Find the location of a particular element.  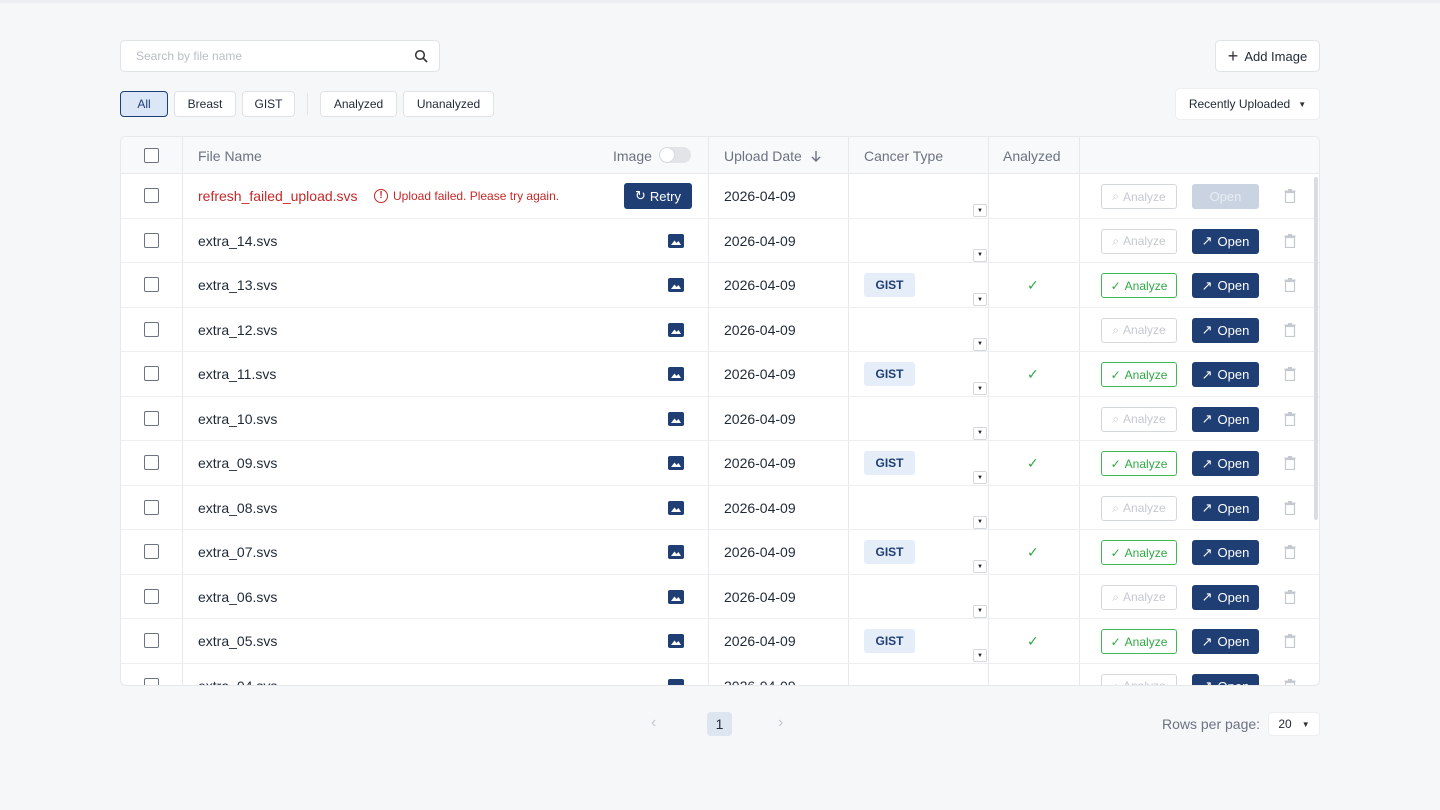

header-file-name: File Name is located at coordinates (230, 155).